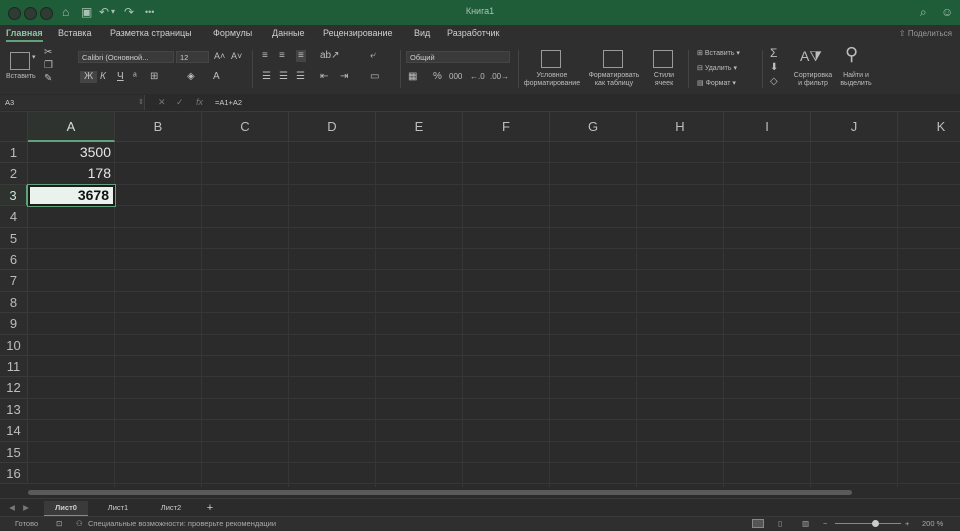  What do you see at coordinates (24, 33) in the screenshot?
I see `tab-home: Главная` at bounding box center [24, 33].